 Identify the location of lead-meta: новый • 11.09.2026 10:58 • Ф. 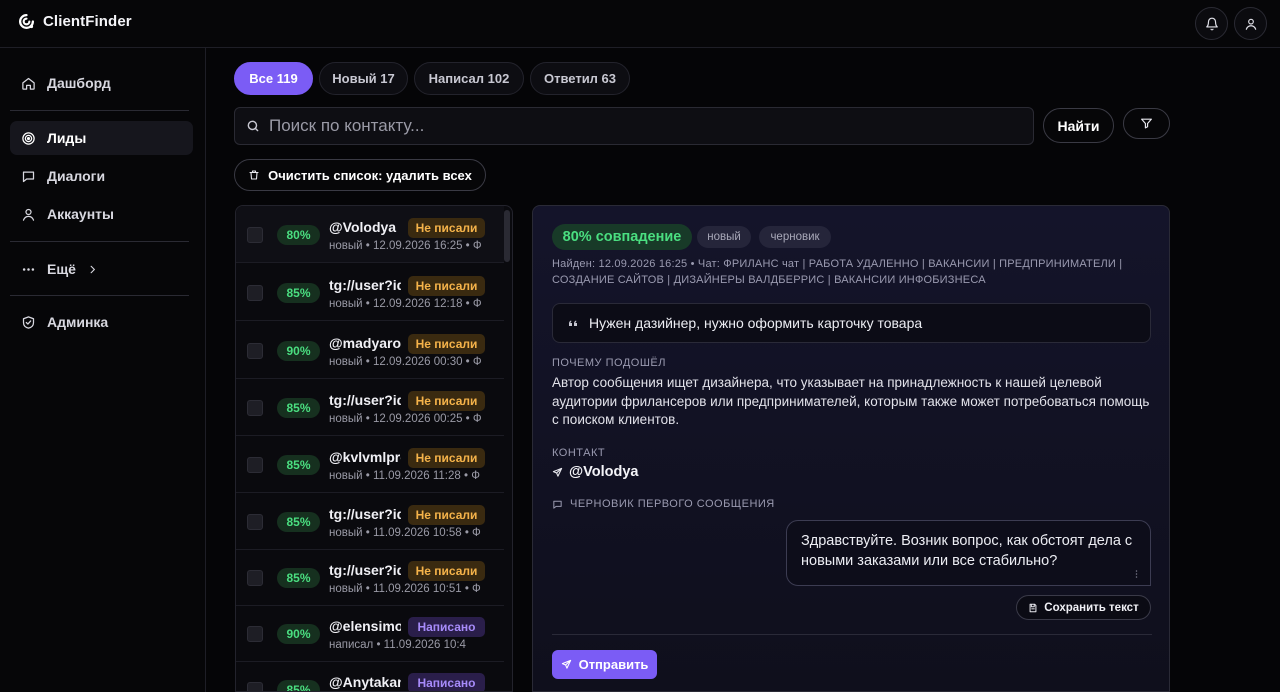
(405, 533).